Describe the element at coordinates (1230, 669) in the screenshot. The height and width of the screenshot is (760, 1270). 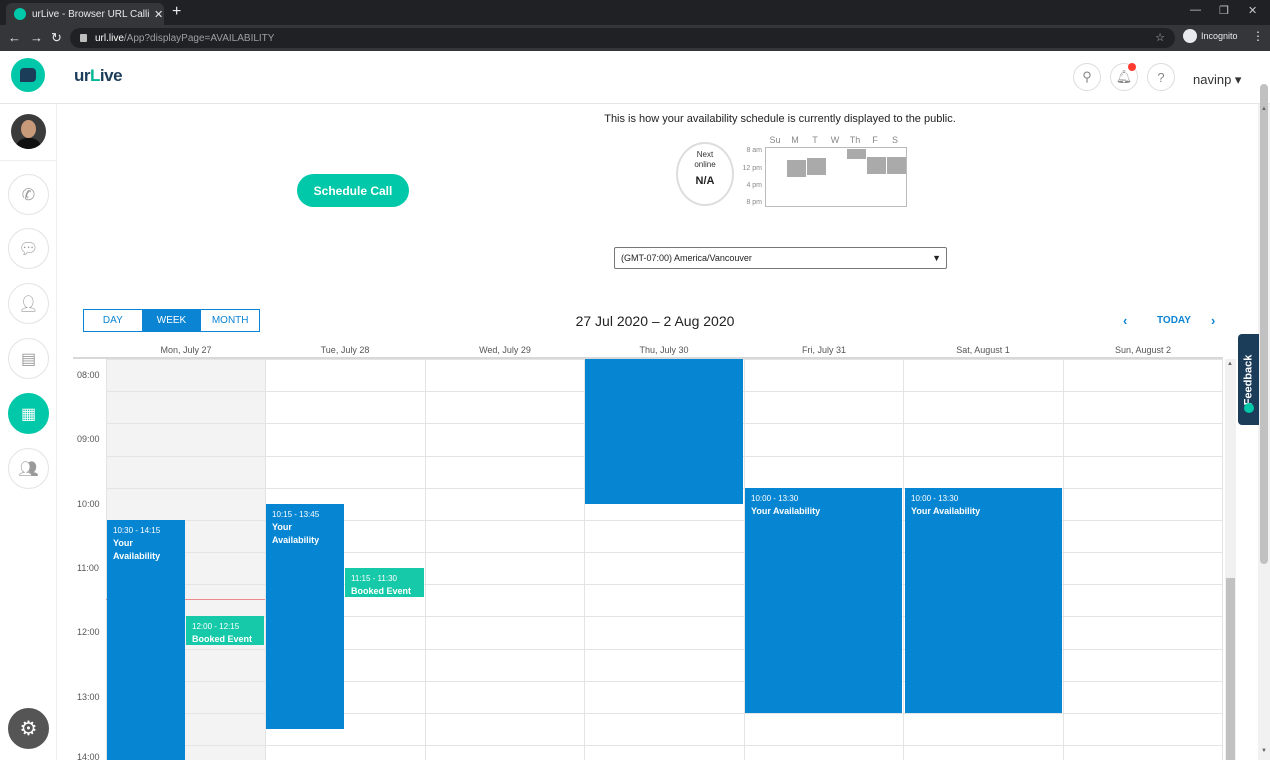
I see `calendar-scroll-thumb` at that location.